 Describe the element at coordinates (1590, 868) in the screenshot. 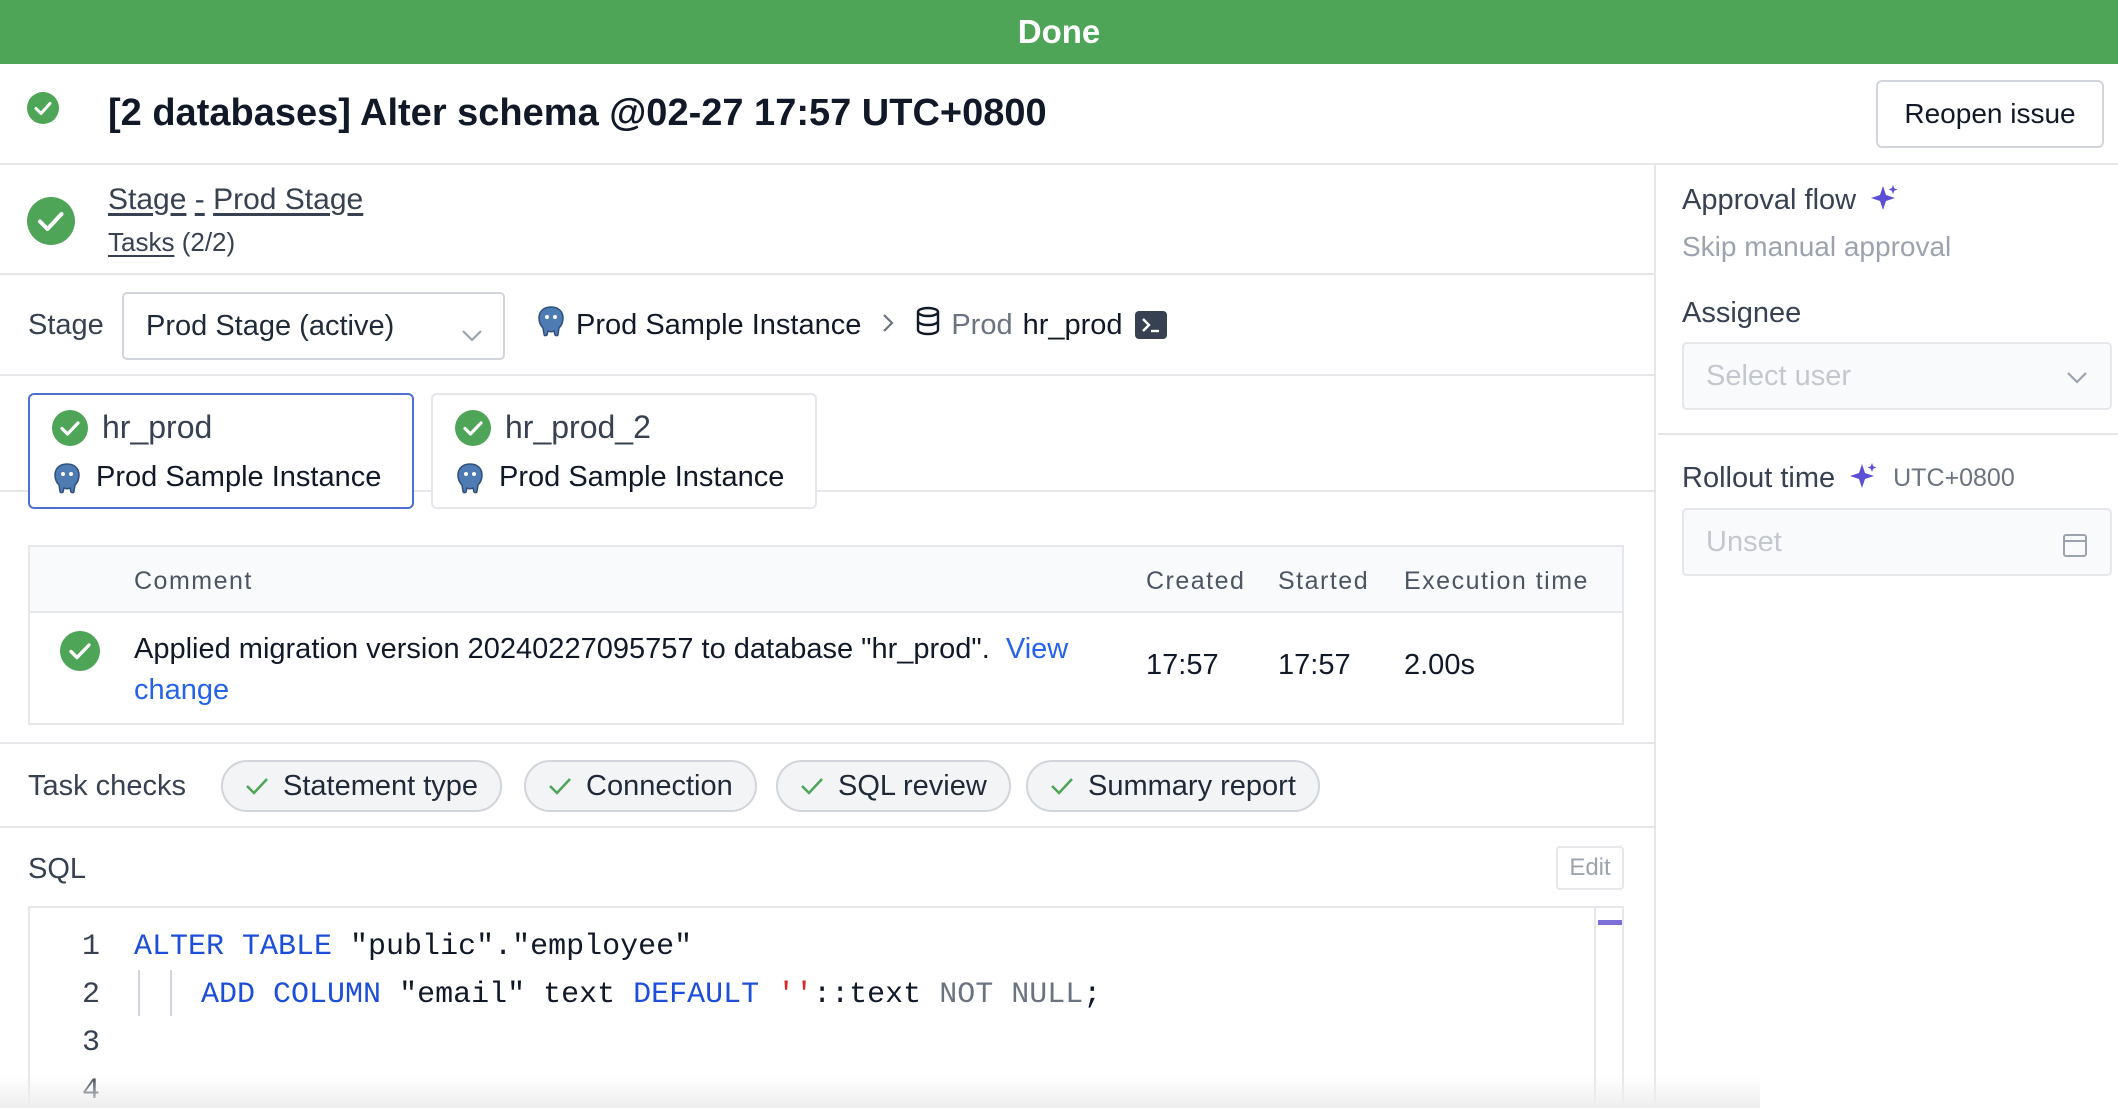

I see `edit-sql-button: Edit` at that location.